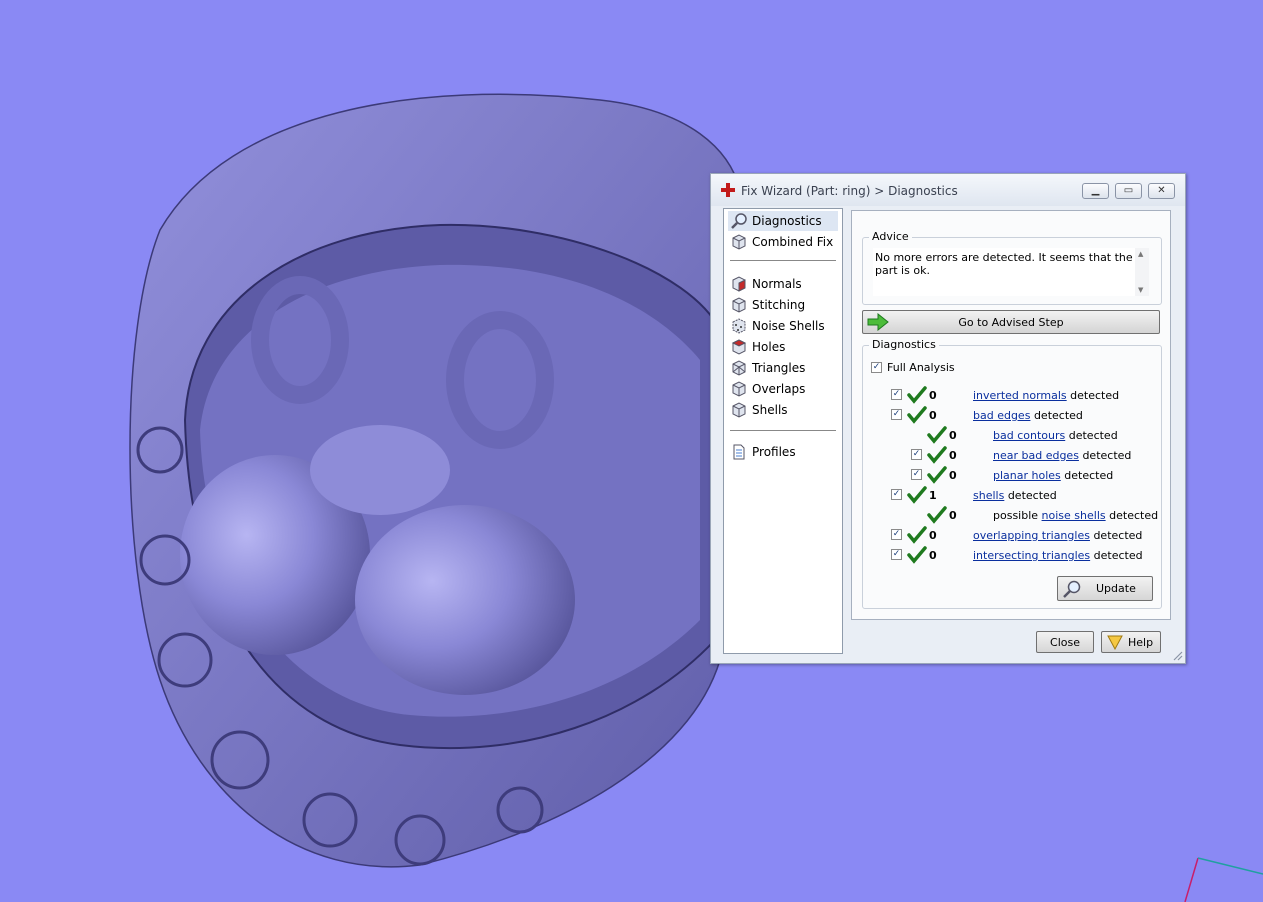  I want to click on update-button-label: Update, so click(1116, 588).